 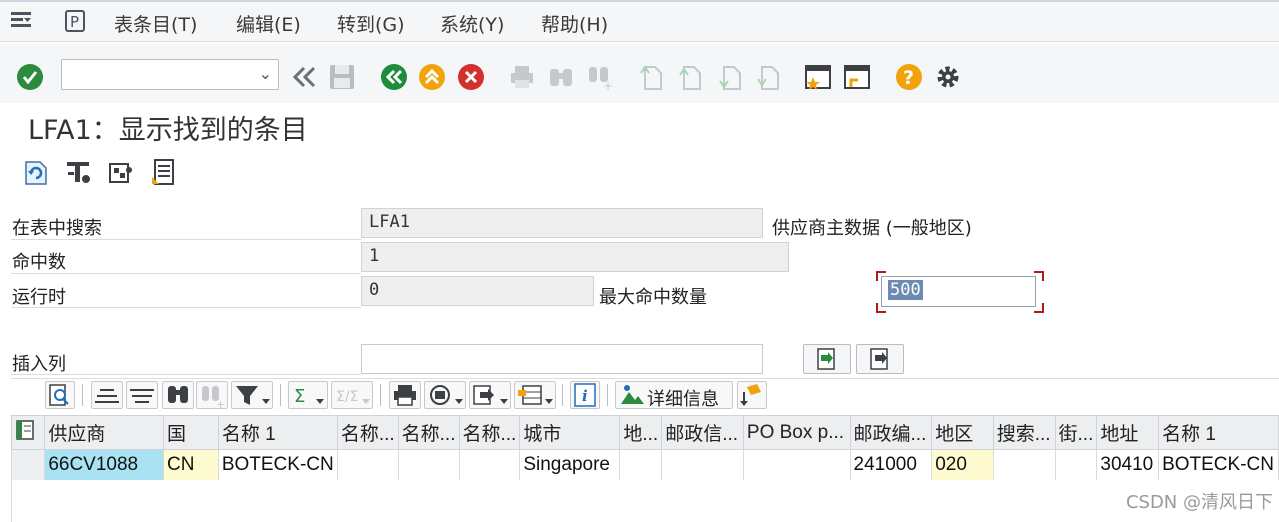 I want to click on menu-system: 系统(Y), so click(x=472, y=23).